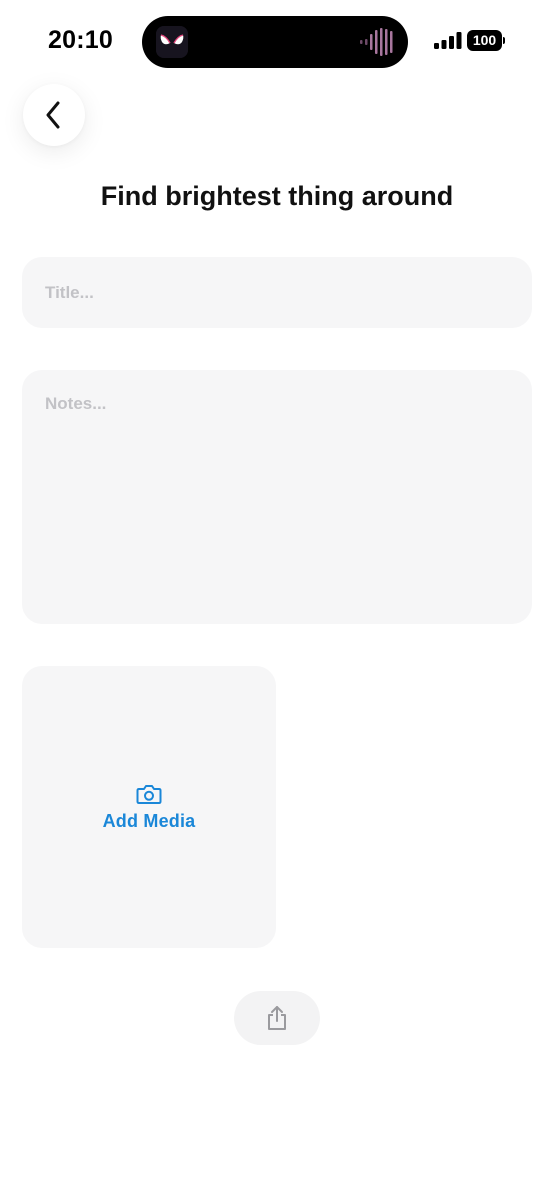 This screenshot has height=1200, width=554. Describe the element at coordinates (80, 40) in the screenshot. I see `status-time: 20:10` at that location.